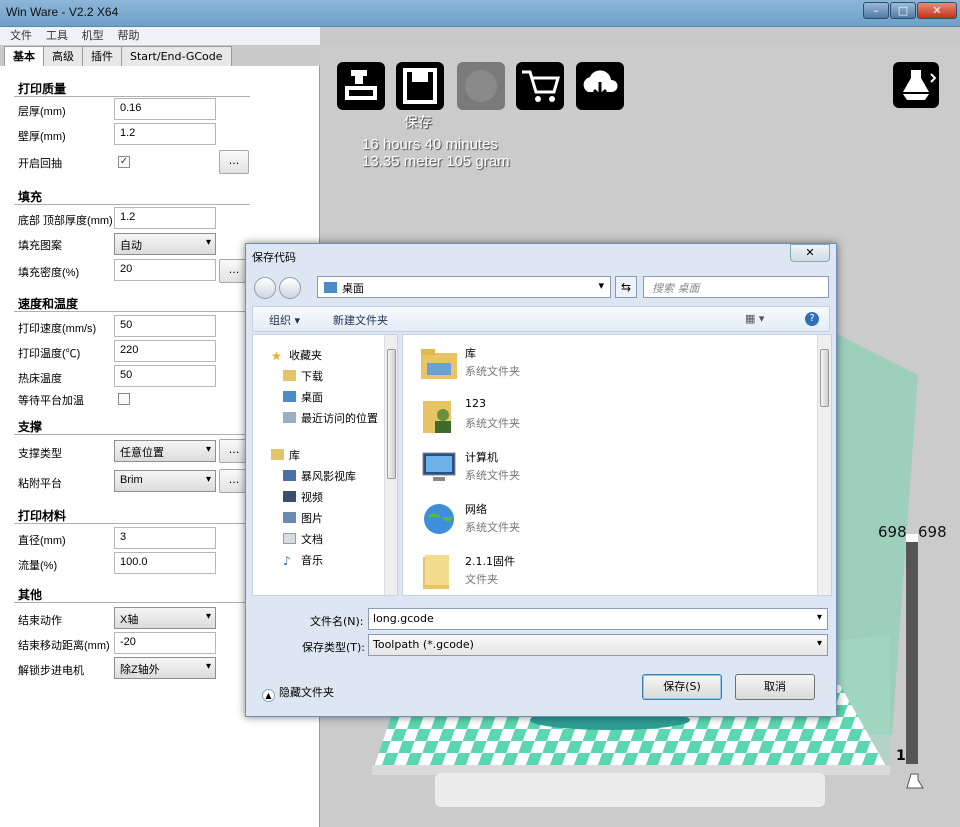  Describe the element at coordinates (912, 538) in the screenshot. I see `layer-slider-handle` at that location.